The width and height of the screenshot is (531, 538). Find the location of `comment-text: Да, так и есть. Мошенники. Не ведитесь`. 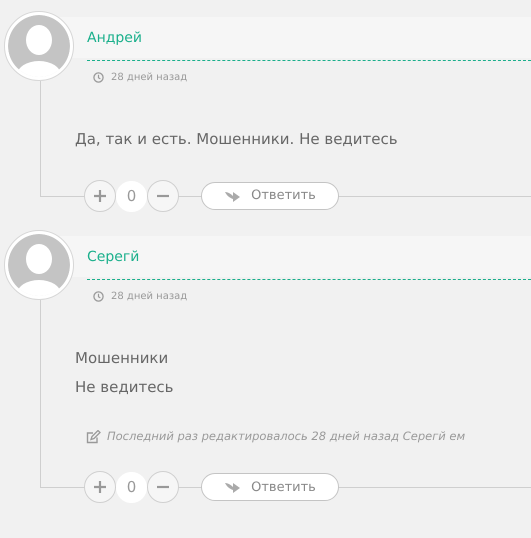

comment-text: Да, так и есть. Мошенники. Не ведитесь is located at coordinates (237, 139).